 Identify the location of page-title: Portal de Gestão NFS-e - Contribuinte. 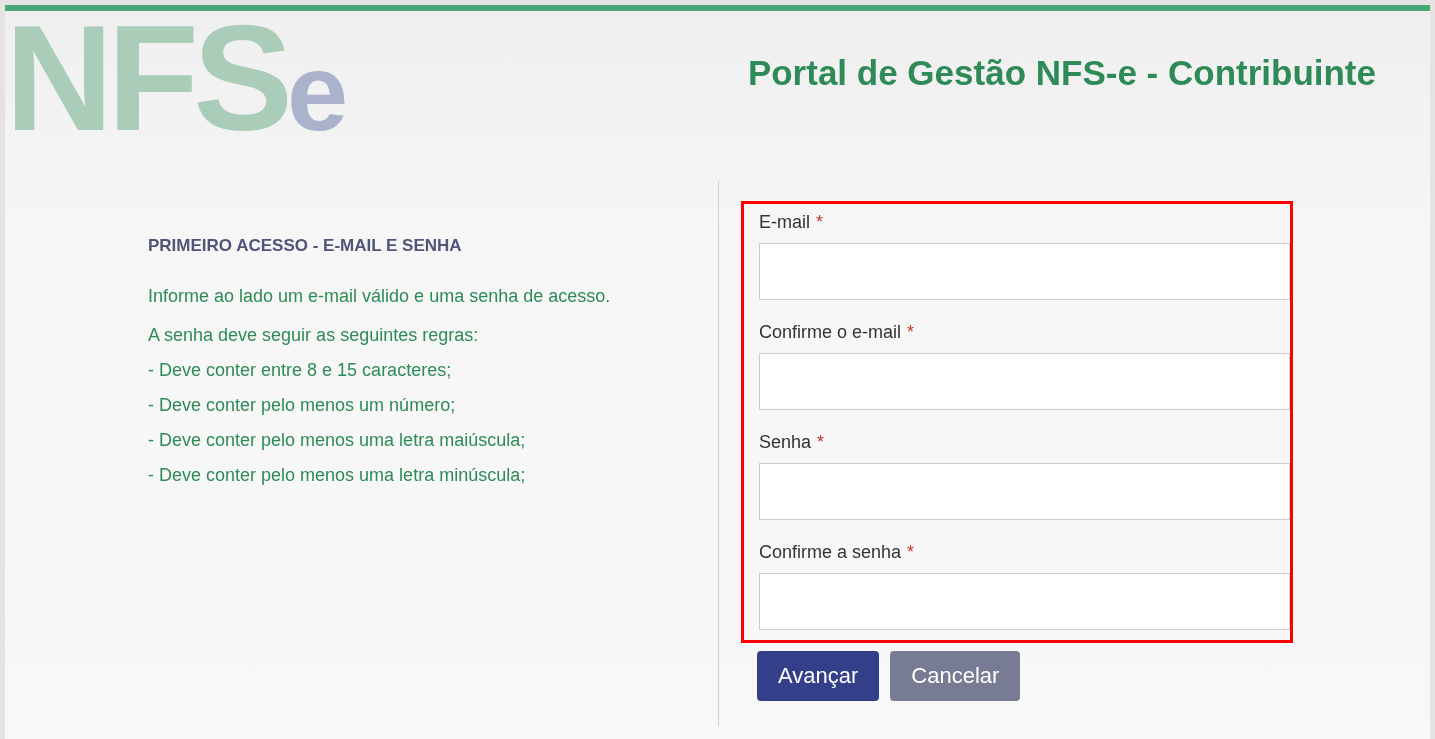
(1061, 73).